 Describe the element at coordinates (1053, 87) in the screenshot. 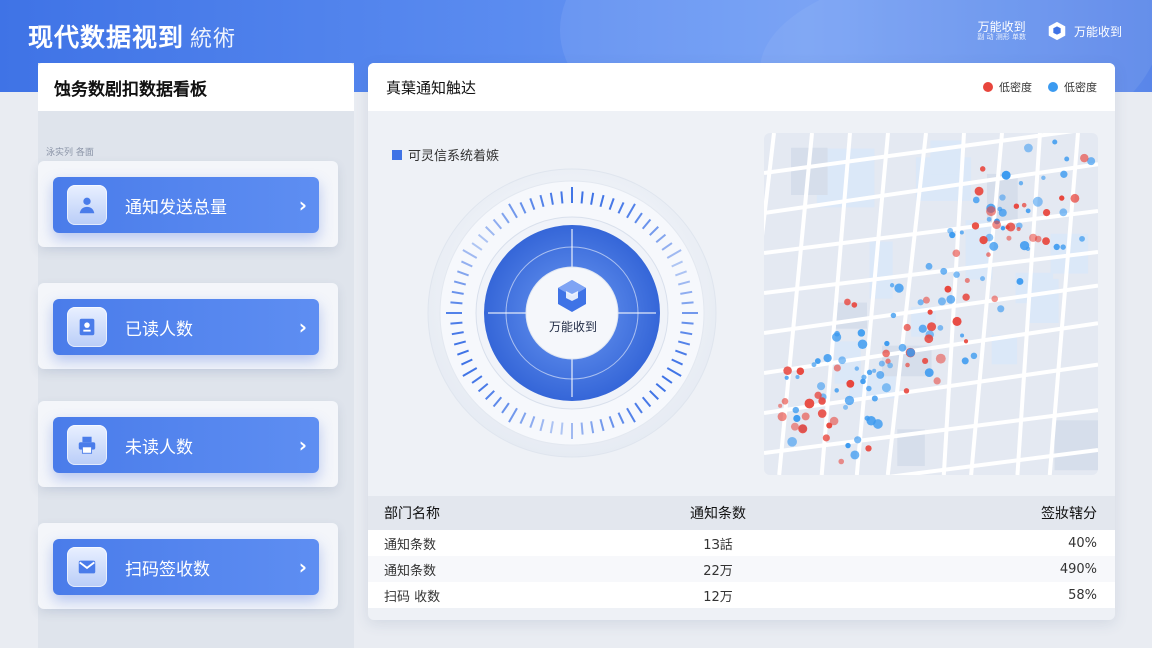

I see `legend-blue-dot` at that location.